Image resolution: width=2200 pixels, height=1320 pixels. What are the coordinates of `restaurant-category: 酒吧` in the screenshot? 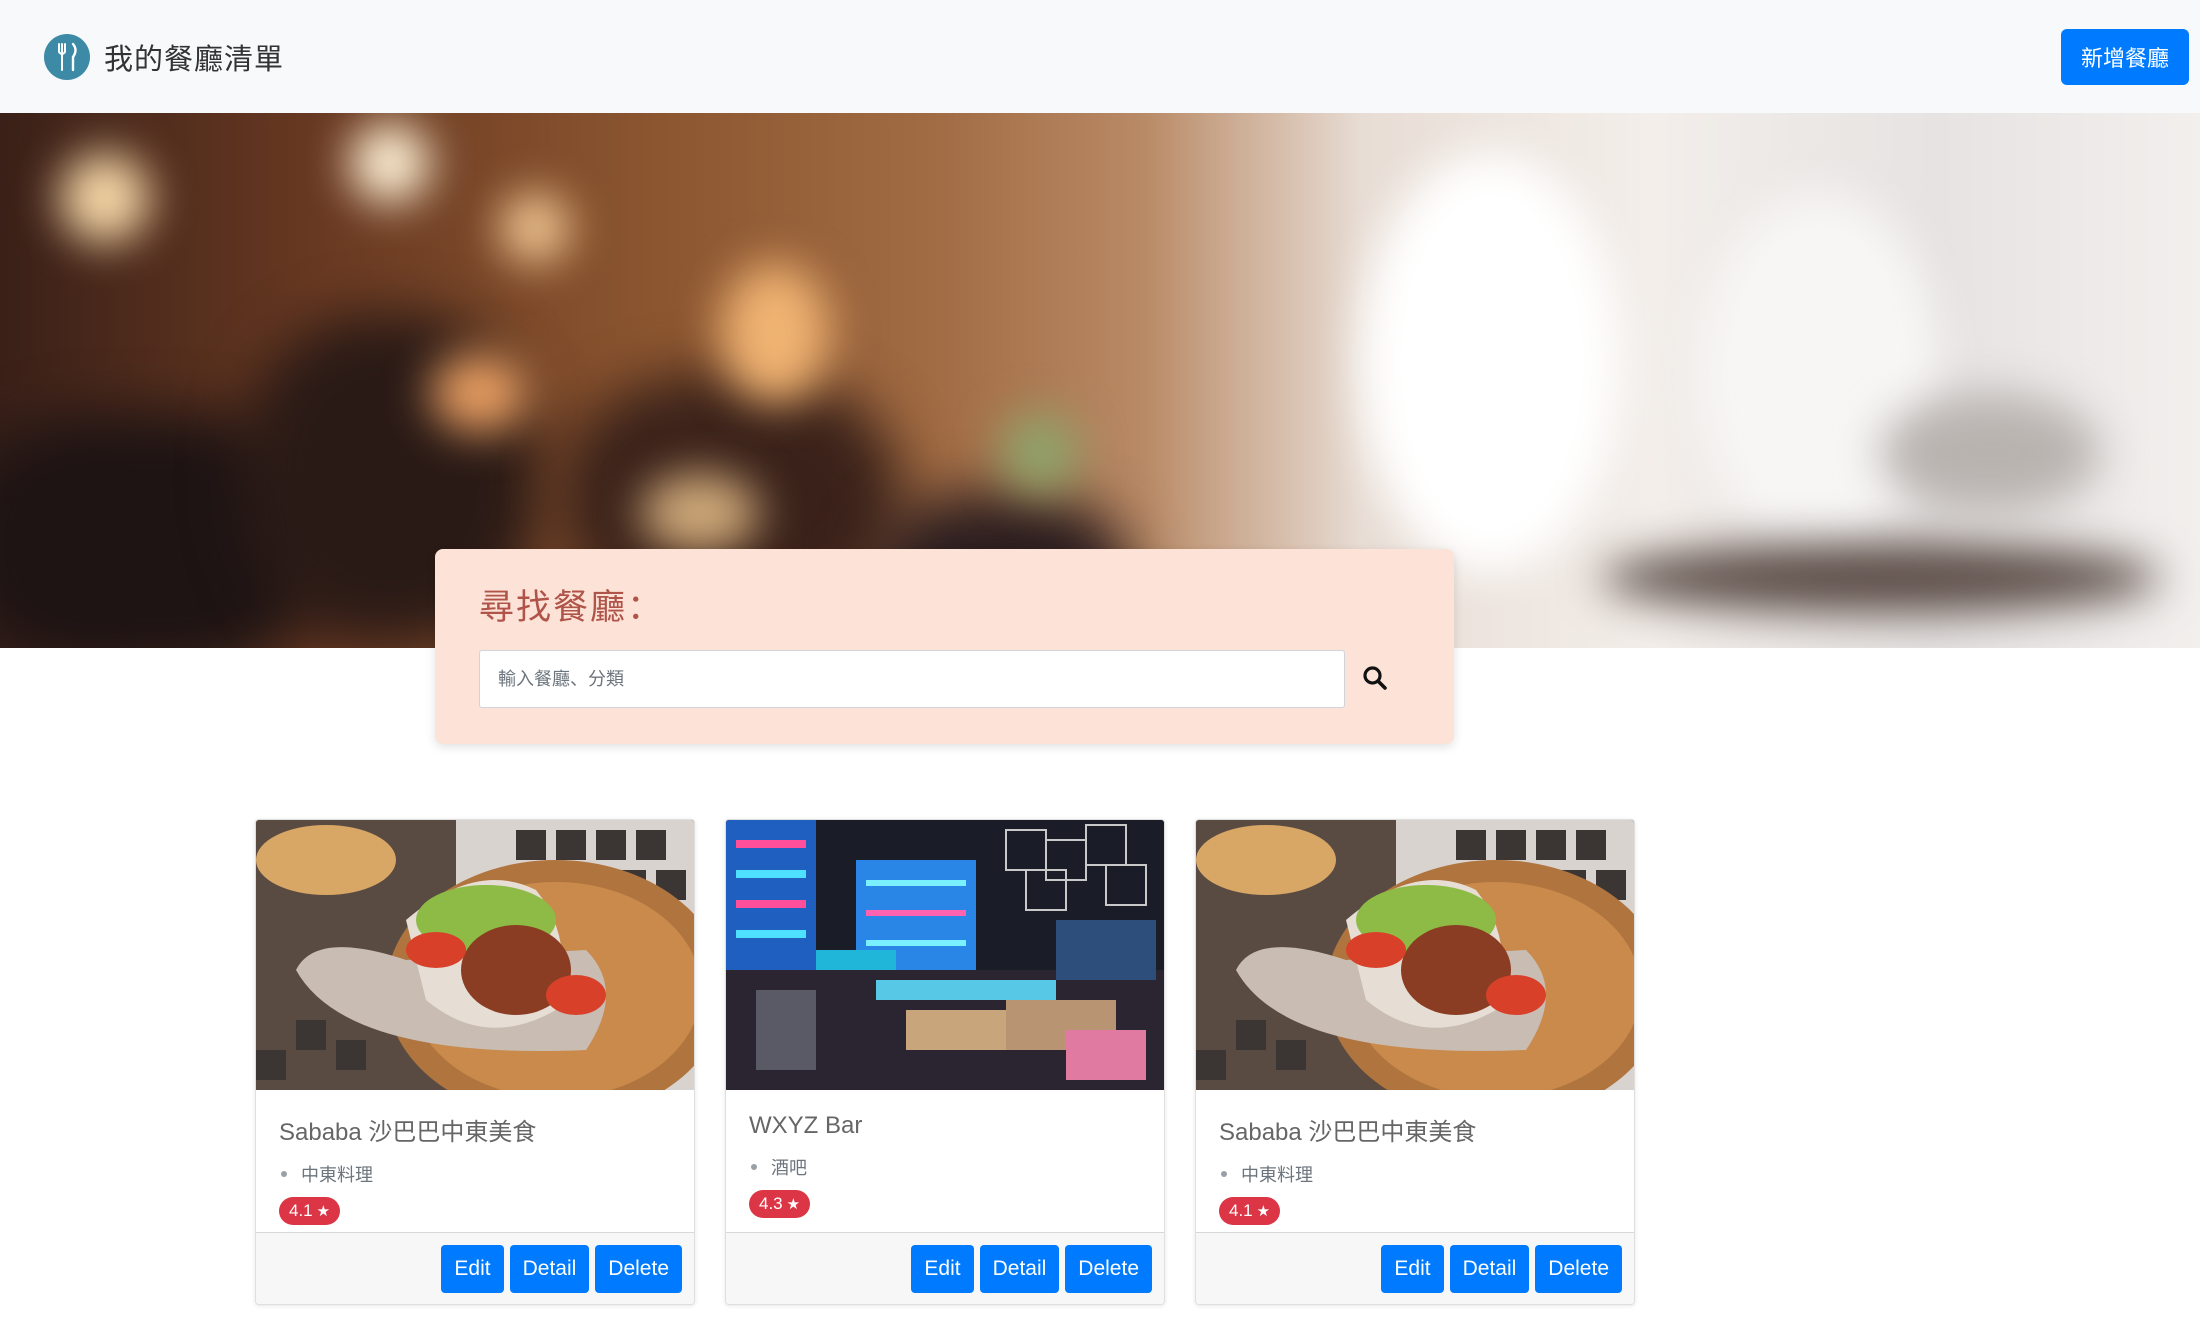 It's located at (945, 1167).